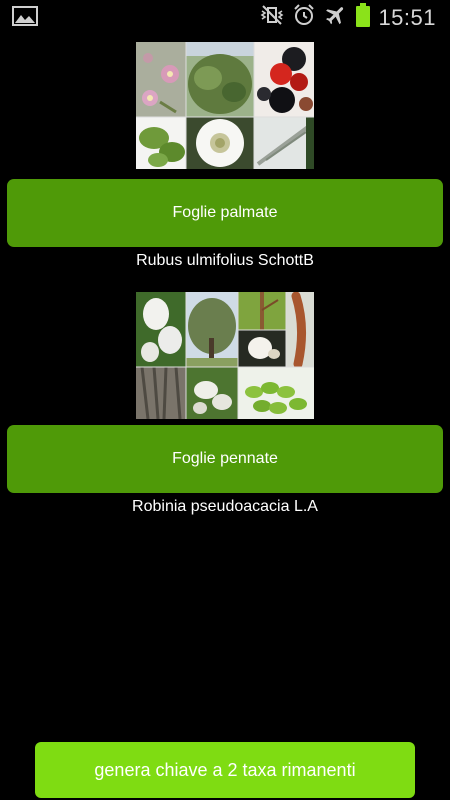 The height and width of the screenshot is (800, 450). What do you see at coordinates (262, 311) in the screenshot?
I see `twig-photo` at bounding box center [262, 311].